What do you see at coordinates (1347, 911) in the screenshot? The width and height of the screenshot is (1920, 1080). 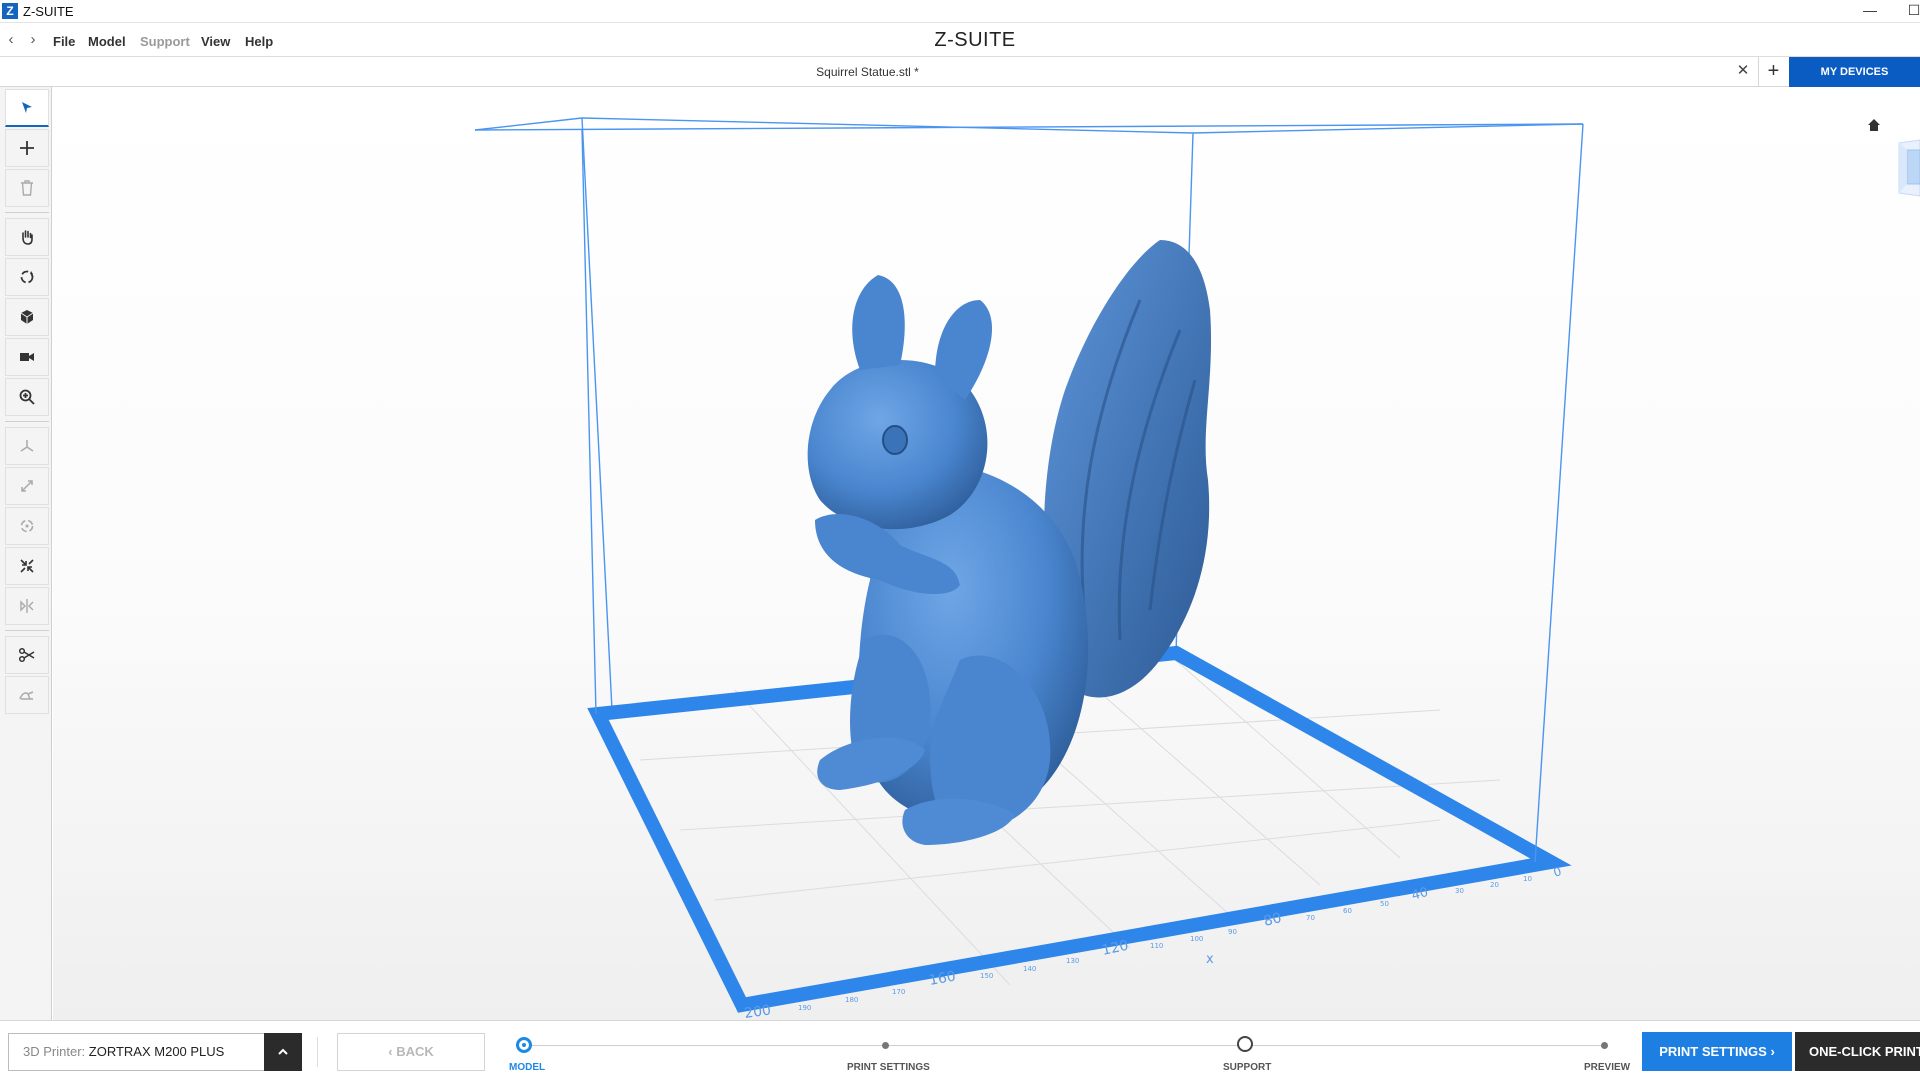 I see `tick-label-60: 60` at bounding box center [1347, 911].